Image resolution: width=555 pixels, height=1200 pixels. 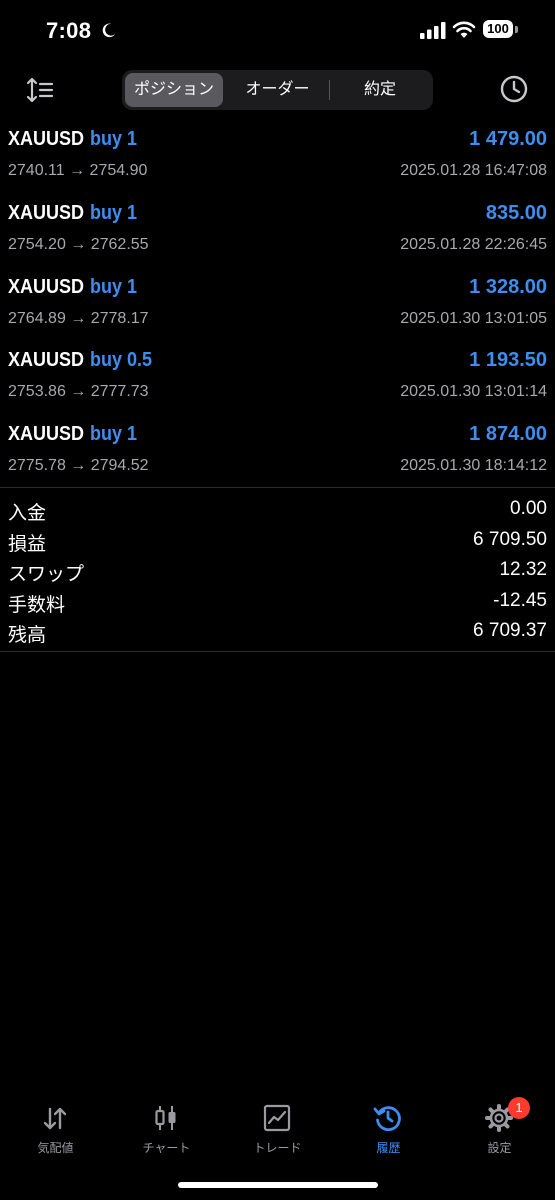 I want to click on summary-row-deposit: 入金 0.00, so click(x=277, y=511).